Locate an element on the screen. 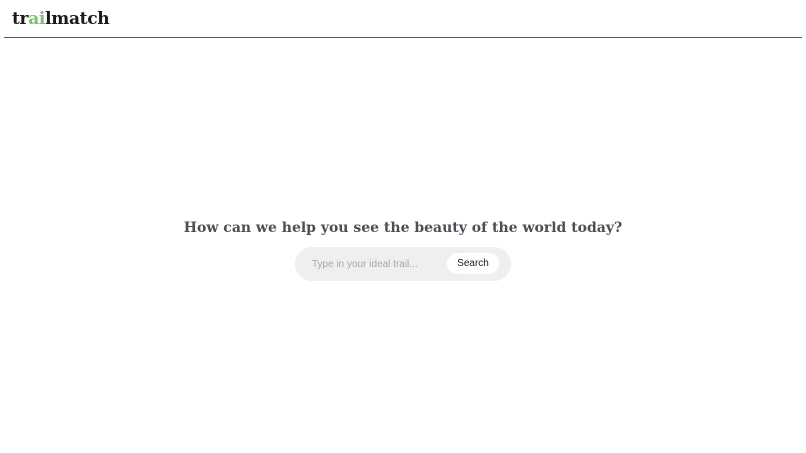  logo-suffix: lmatch is located at coordinates (77, 19).